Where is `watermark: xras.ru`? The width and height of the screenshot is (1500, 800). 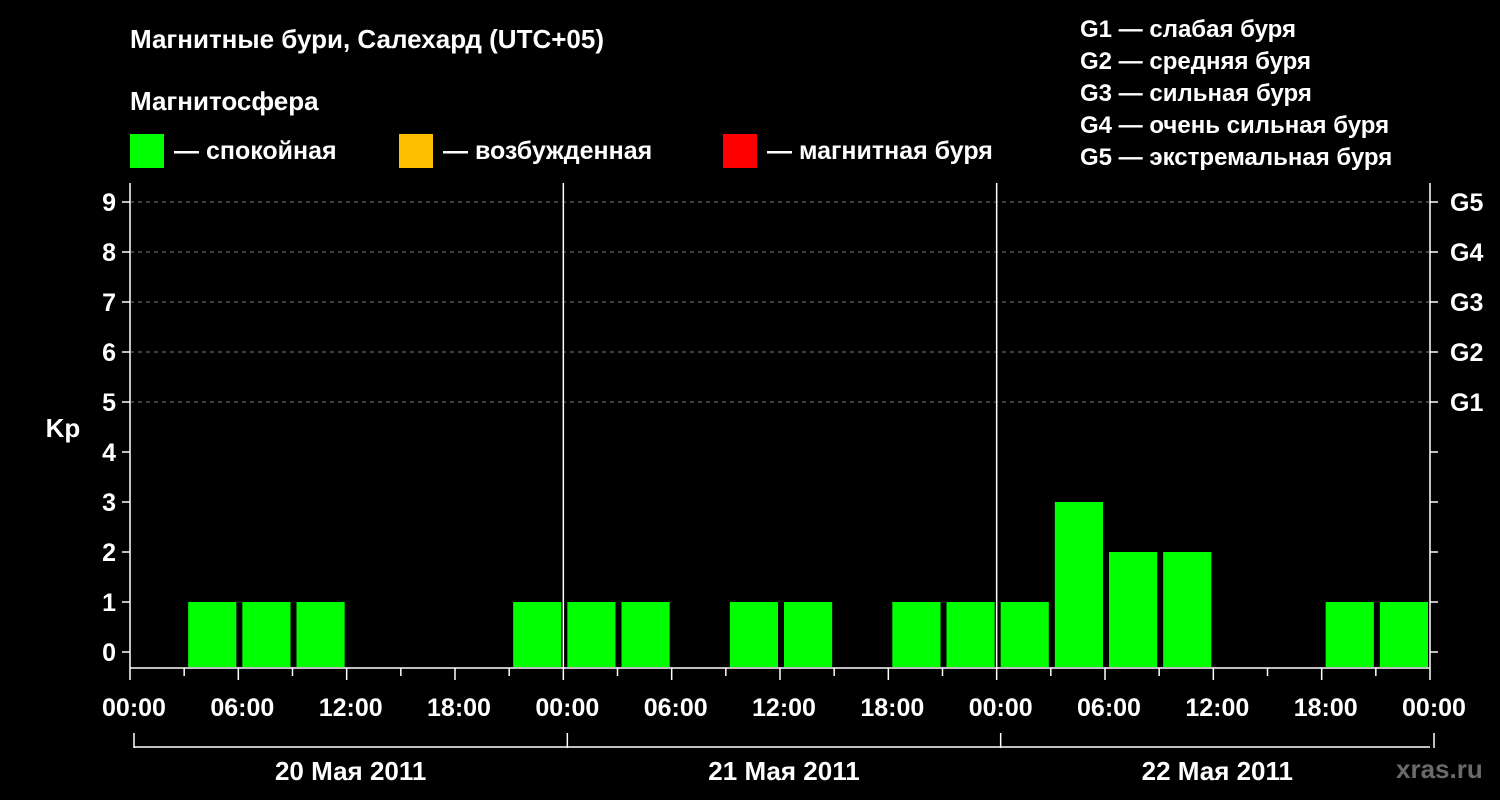
watermark: xras.ru is located at coordinates (1439, 769).